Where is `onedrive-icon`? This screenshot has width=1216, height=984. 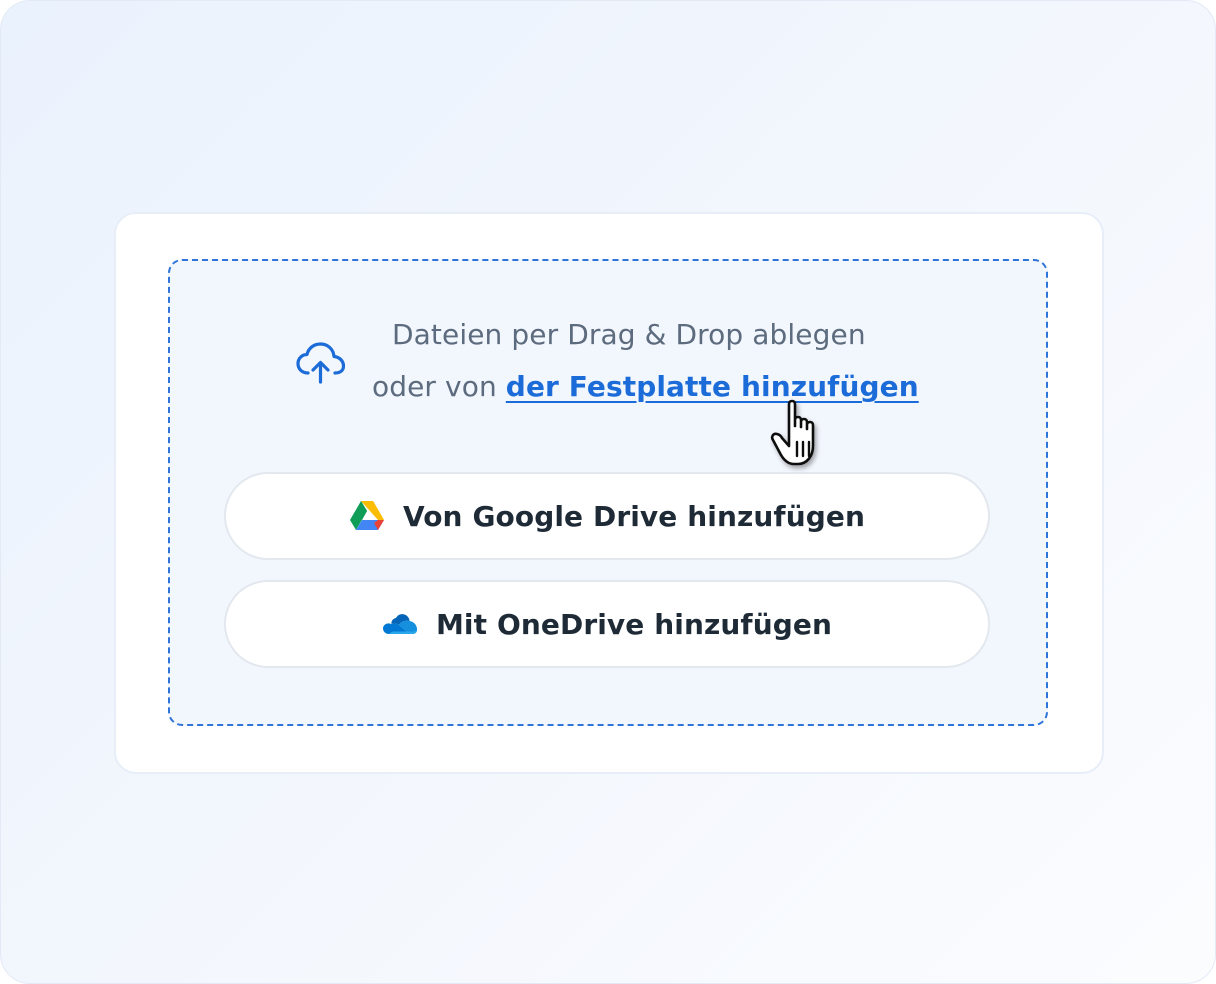
onedrive-icon is located at coordinates (400, 624).